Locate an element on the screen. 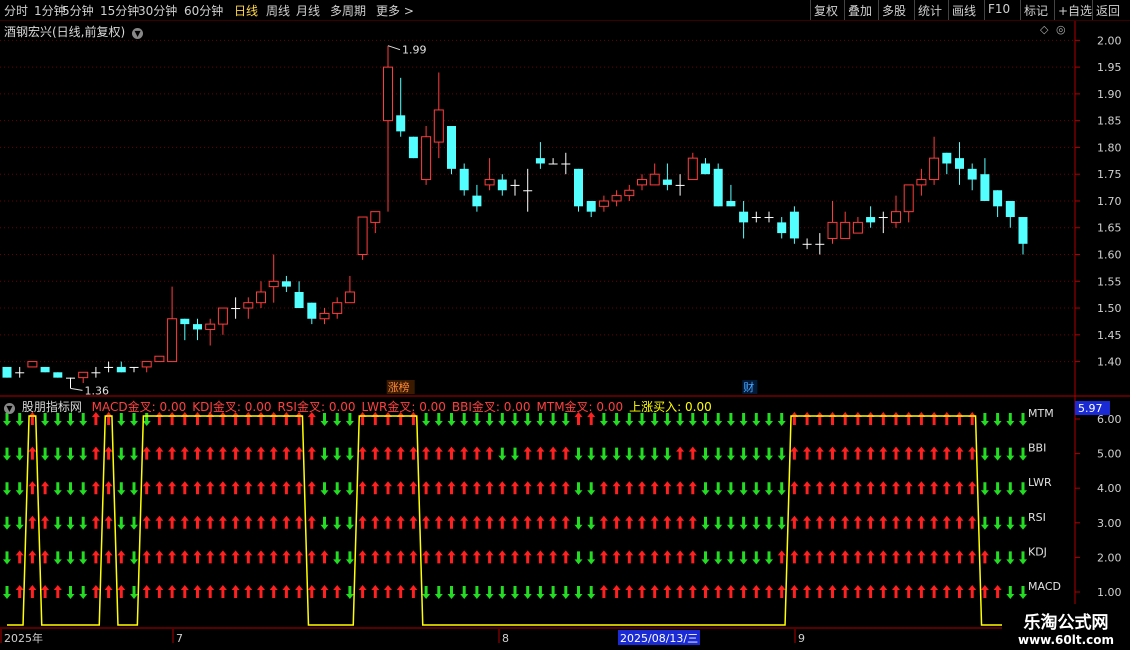  dropdown-icon: ▼ is located at coordinates (138, 33).